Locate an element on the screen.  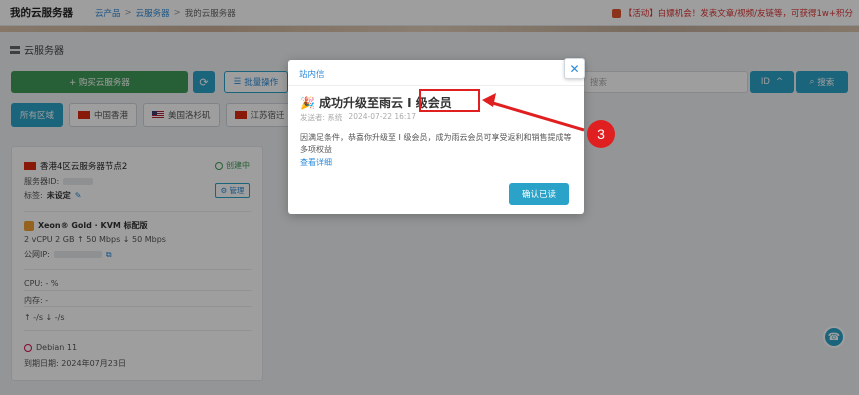
annotation-arrow-line is located at coordinates (535, 115).